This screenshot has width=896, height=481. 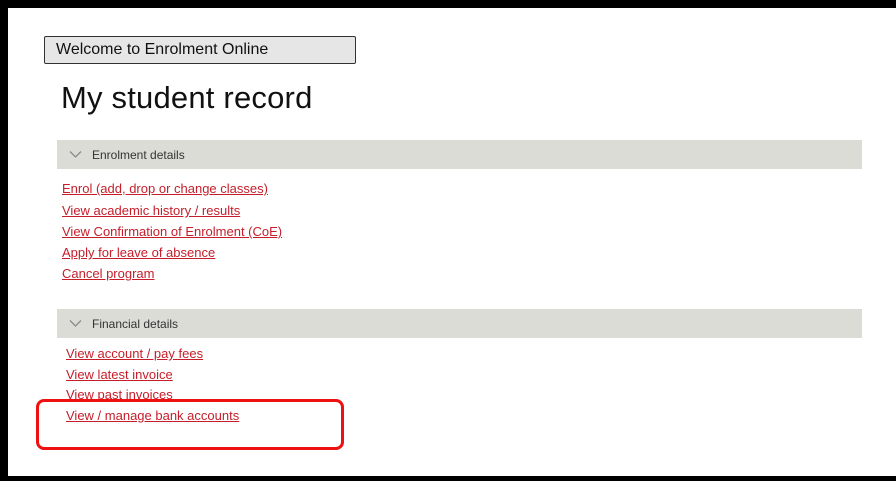 What do you see at coordinates (200, 50) in the screenshot?
I see `welcome-button: Welcome to Enrolment Online` at bounding box center [200, 50].